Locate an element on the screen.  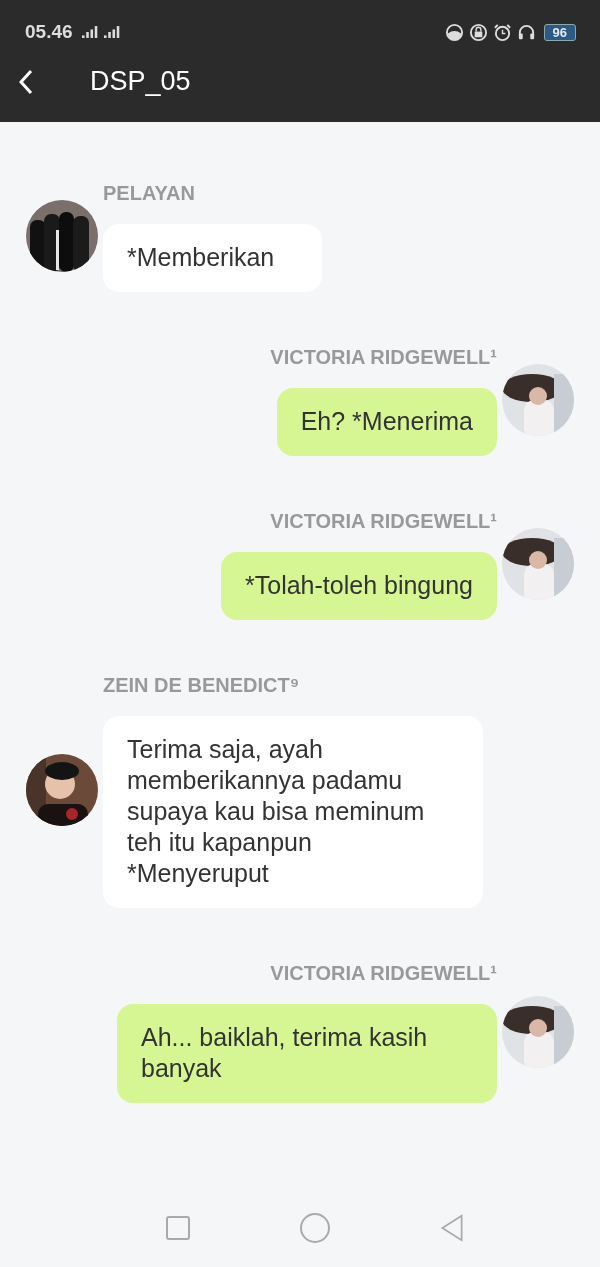
message-bubble: *Memberikan is located at coordinates (213, 258).